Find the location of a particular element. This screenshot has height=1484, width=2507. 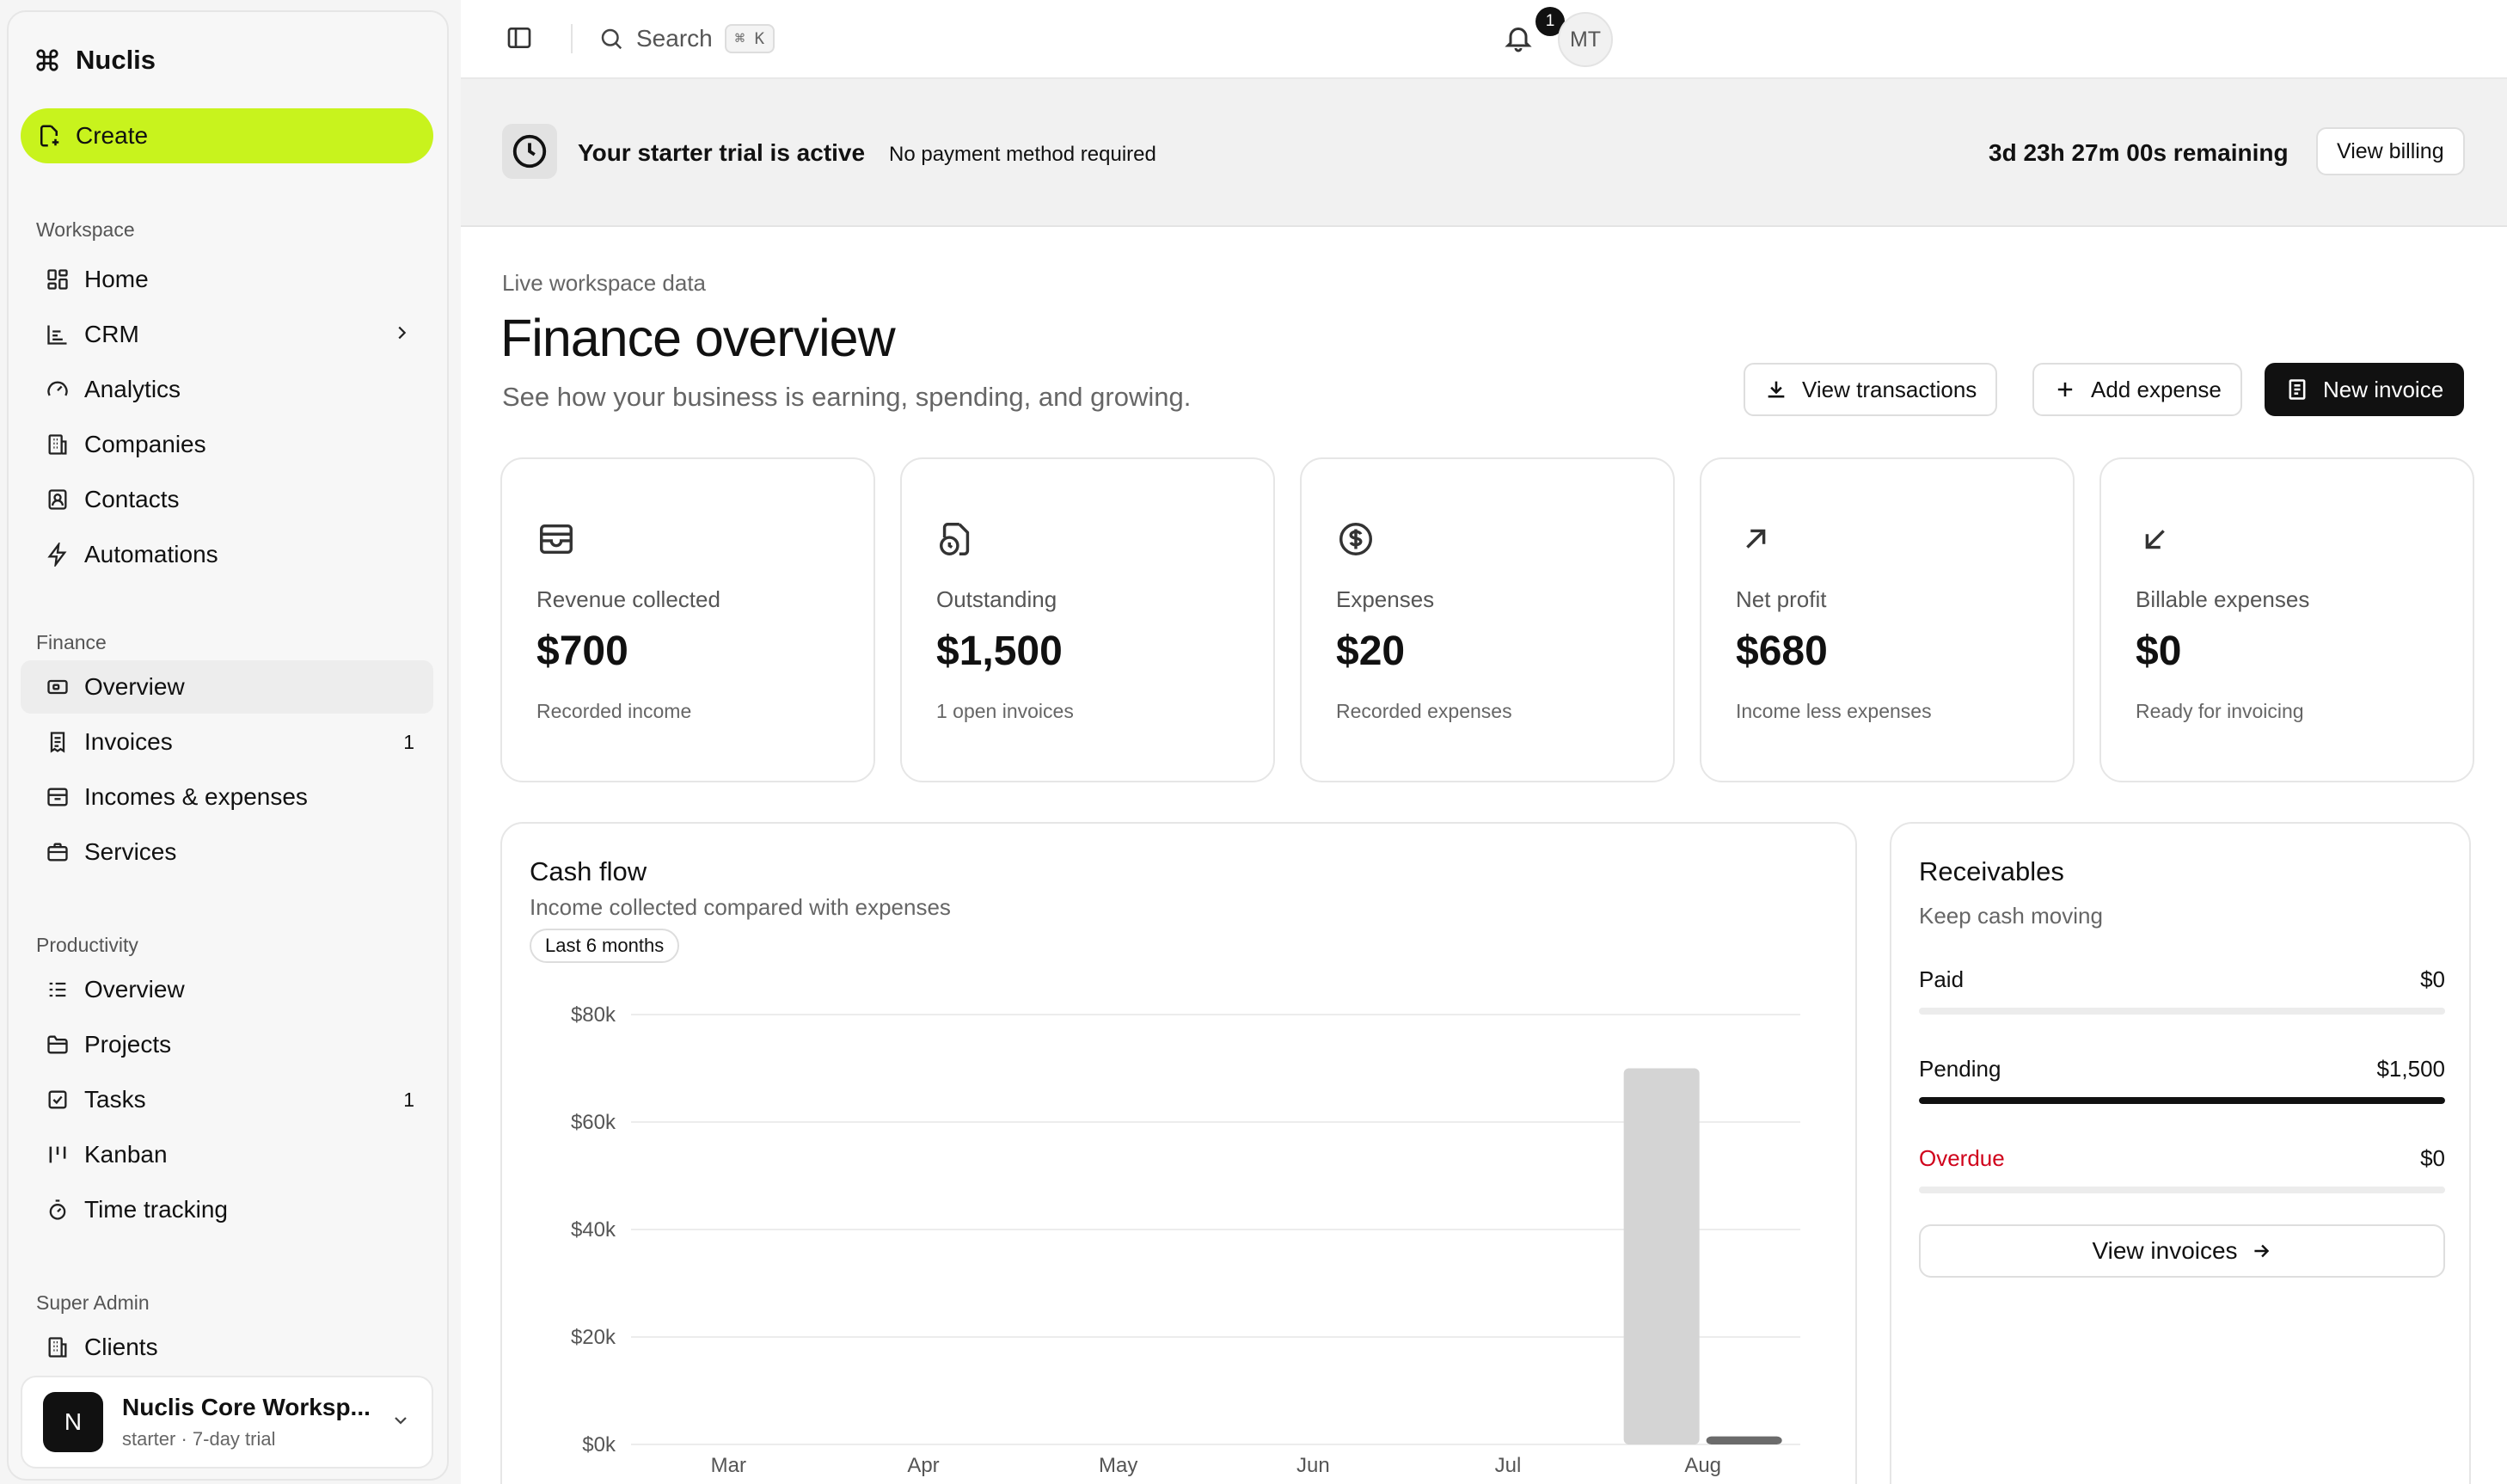

chevron-down-icon is located at coordinates (401, 1422).